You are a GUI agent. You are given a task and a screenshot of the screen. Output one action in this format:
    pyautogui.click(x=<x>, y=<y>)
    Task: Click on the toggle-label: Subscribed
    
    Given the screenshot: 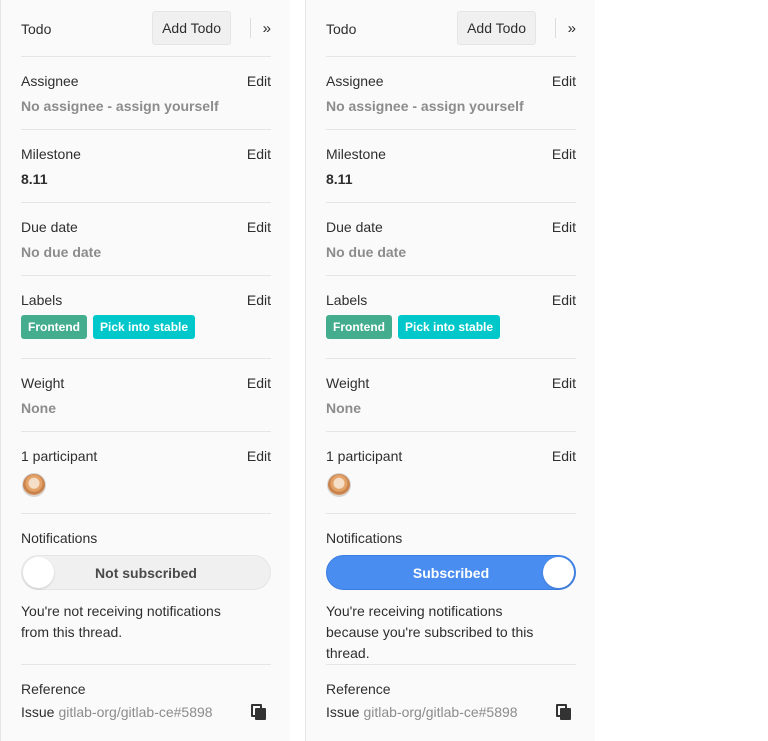 What is the action you would take?
    pyautogui.click(x=451, y=572)
    